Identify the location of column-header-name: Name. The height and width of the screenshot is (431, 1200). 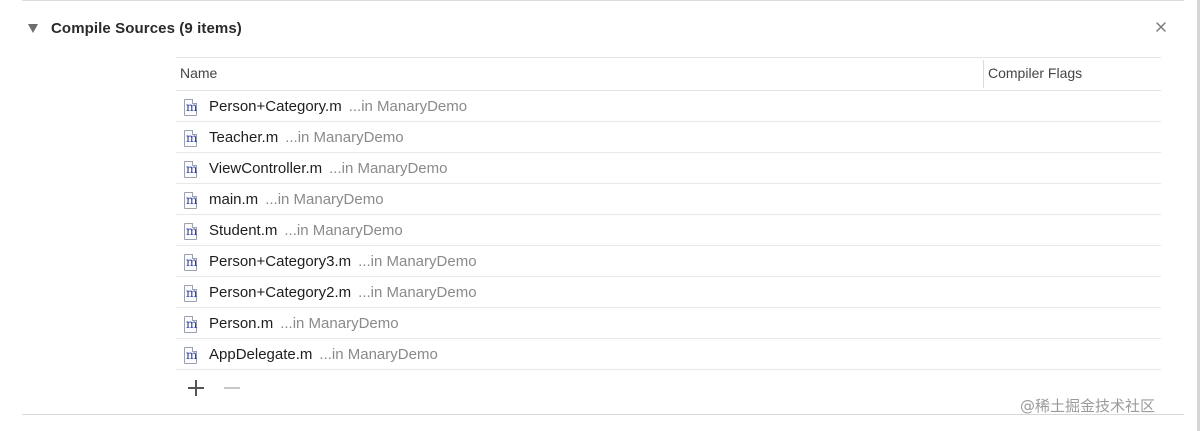
(198, 73).